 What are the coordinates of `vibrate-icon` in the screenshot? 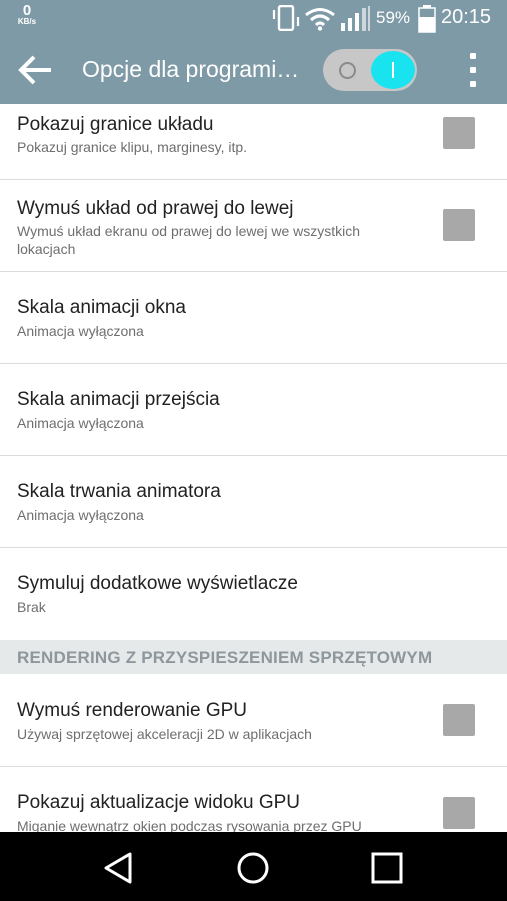 It's located at (286, 18).